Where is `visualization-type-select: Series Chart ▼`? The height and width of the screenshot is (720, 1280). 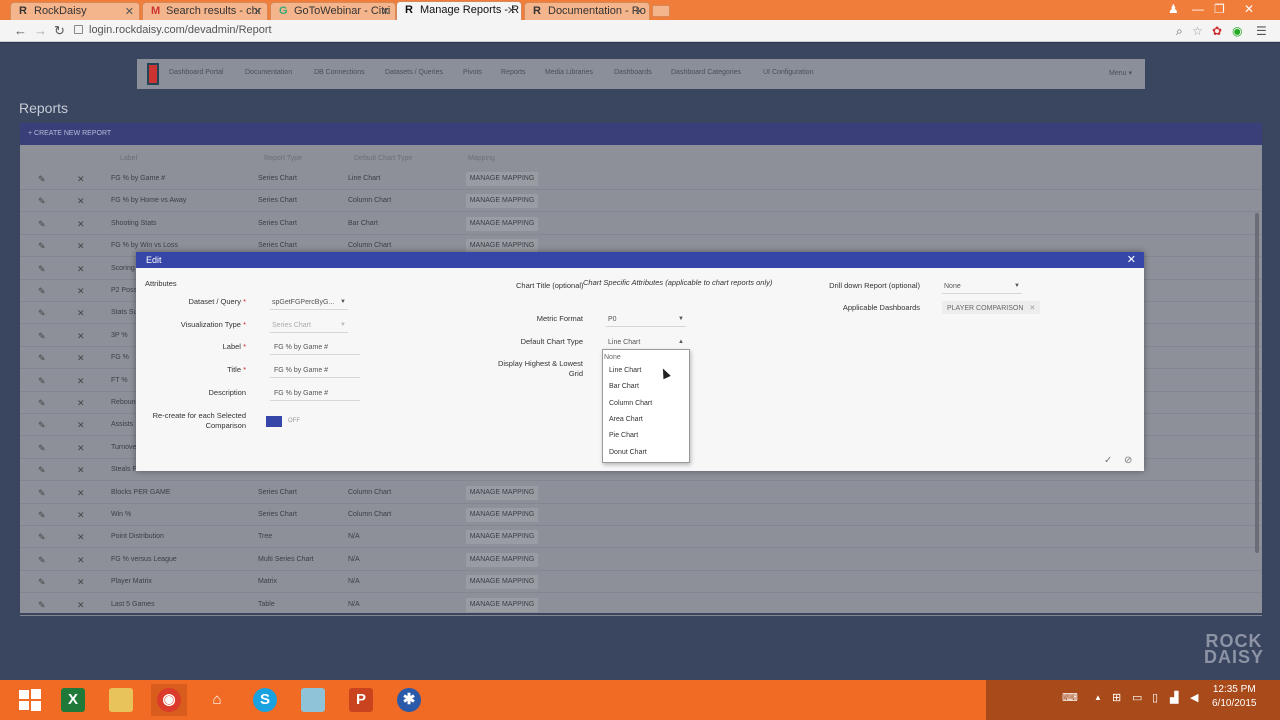
visualization-type-select: Series Chart ▼ is located at coordinates (309, 326).